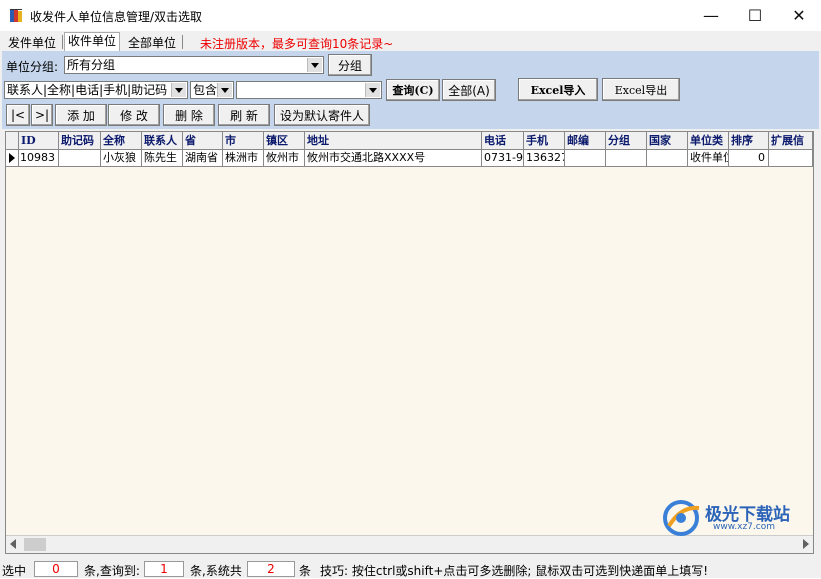  I want to click on match-select-value: 包含, so click(205, 90).